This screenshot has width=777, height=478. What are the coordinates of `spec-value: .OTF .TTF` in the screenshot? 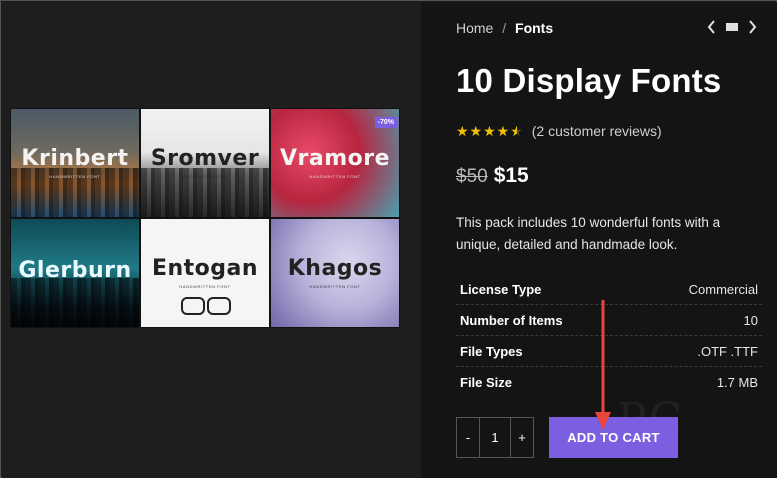 It's located at (727, 351).